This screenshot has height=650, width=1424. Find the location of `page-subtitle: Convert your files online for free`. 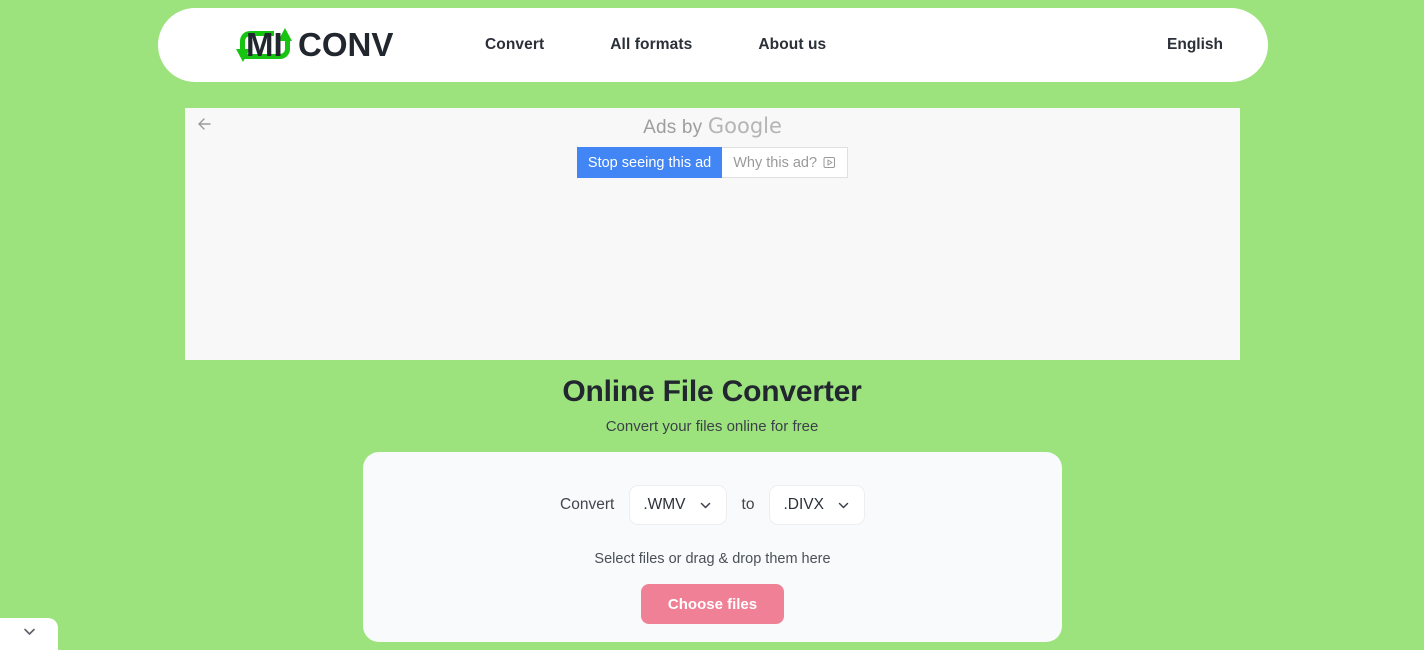

page-subtitle: Convert your files online for free is located at coordinates (712, 426).